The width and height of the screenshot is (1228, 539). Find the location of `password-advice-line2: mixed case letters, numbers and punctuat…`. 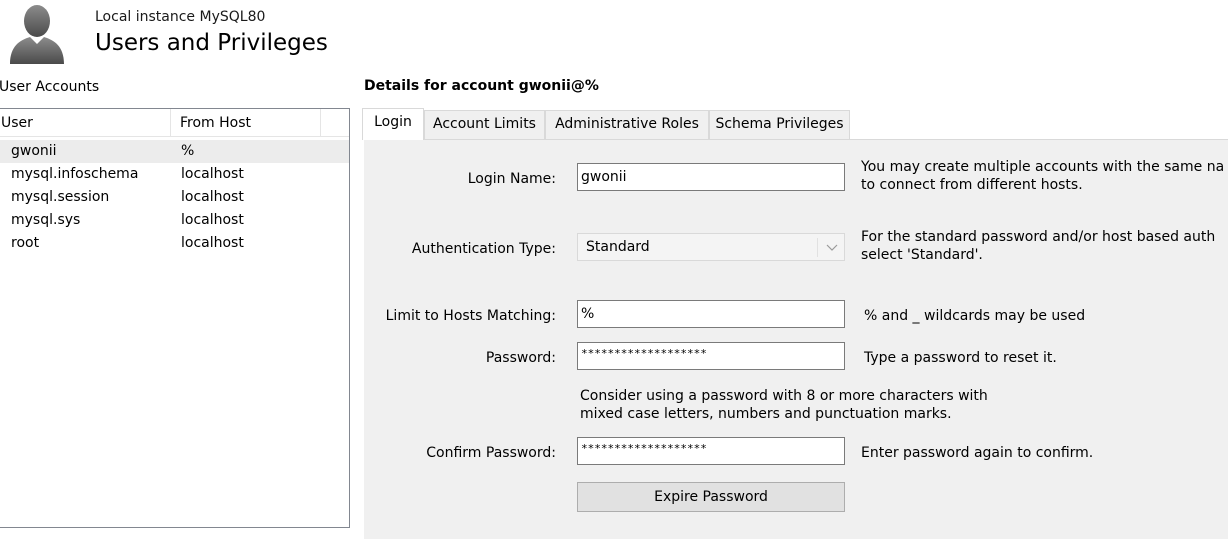

password-advice-line2: mixed case letters, numbers and punctuat… is located at coordinates (766, 414).